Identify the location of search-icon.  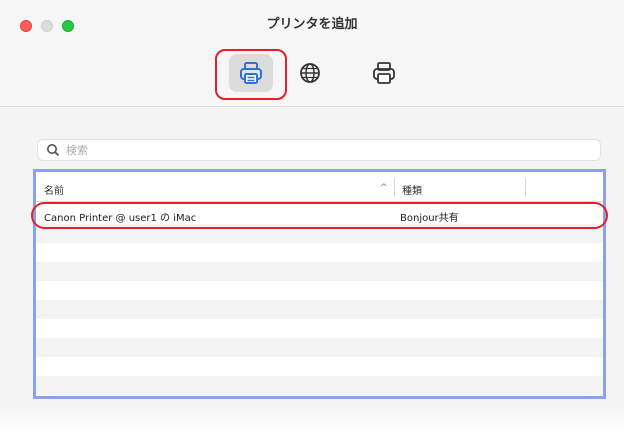
(53, 150).